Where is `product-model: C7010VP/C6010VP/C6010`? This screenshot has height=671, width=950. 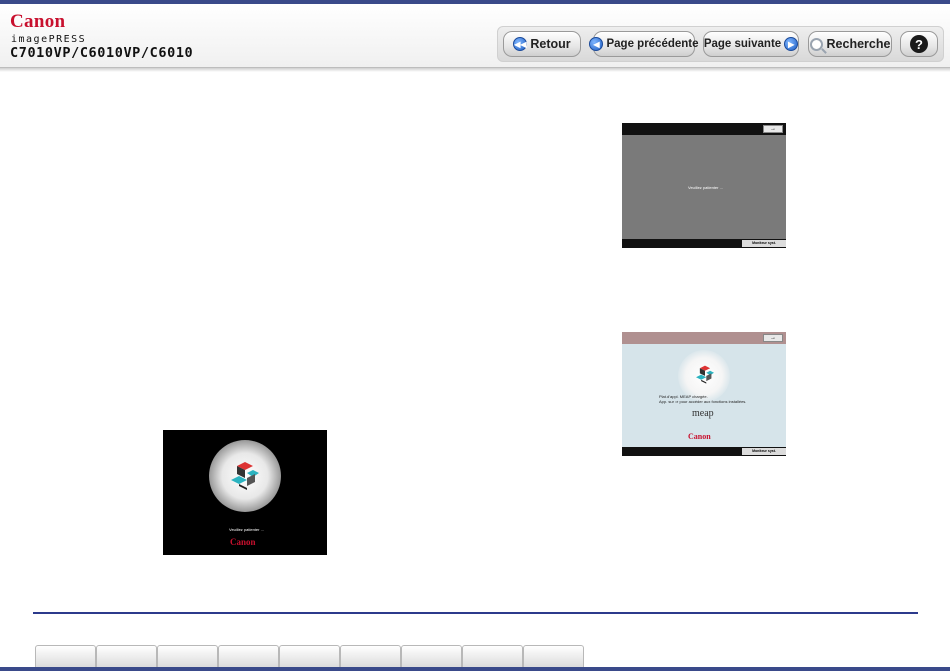
product-model: C7010VP/C6010VP/C6010 is located at coordinates (102, 53).